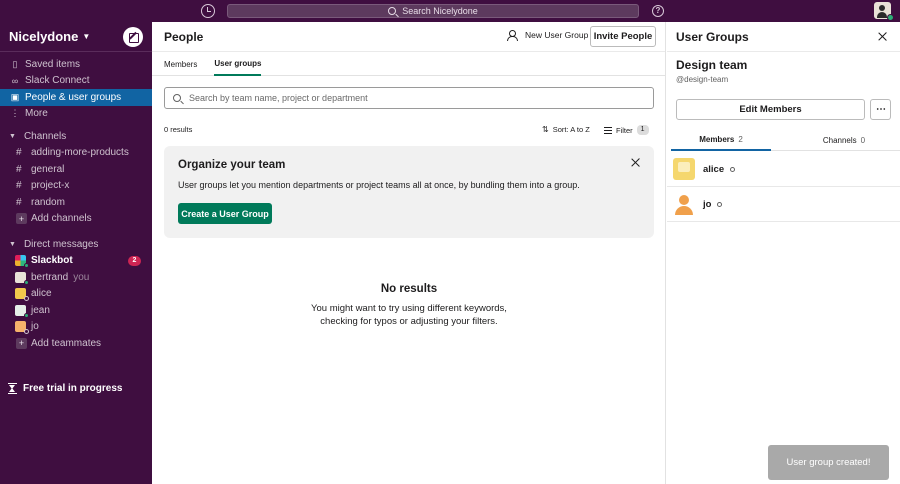 The image size is (900, 484). I want to click on create-user-group-button: Create a User Group, so click(225, 213).